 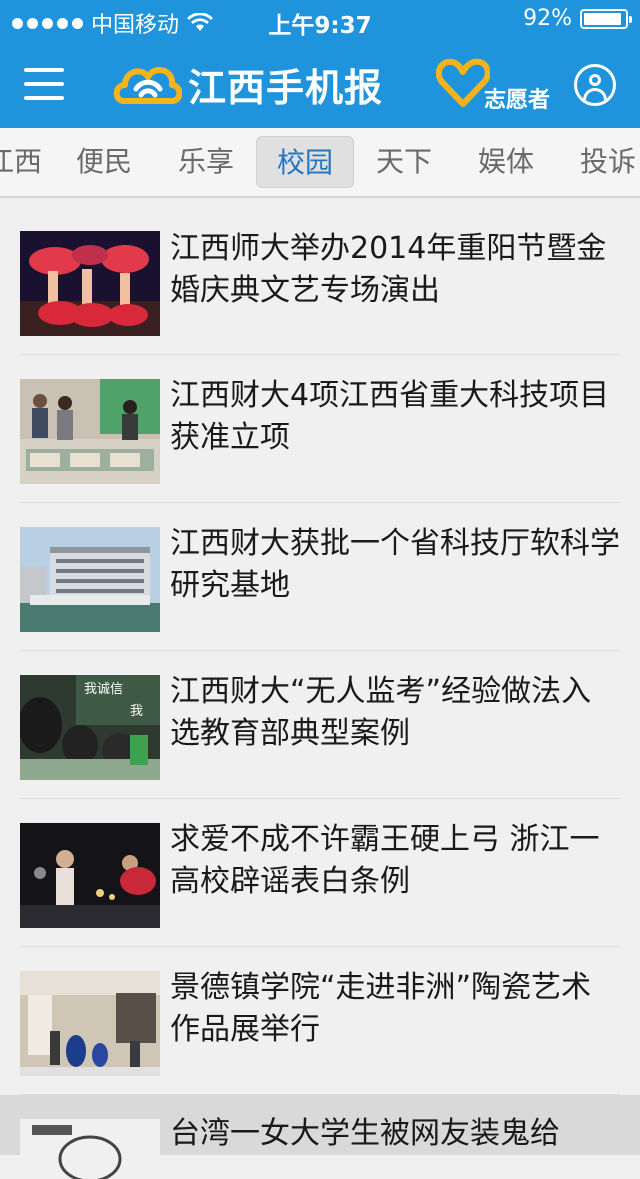 What do you see at coordinates (104, 162) in the screenshot?
I see `tab-bianmin: 便民` at bounding box center [104, 162].